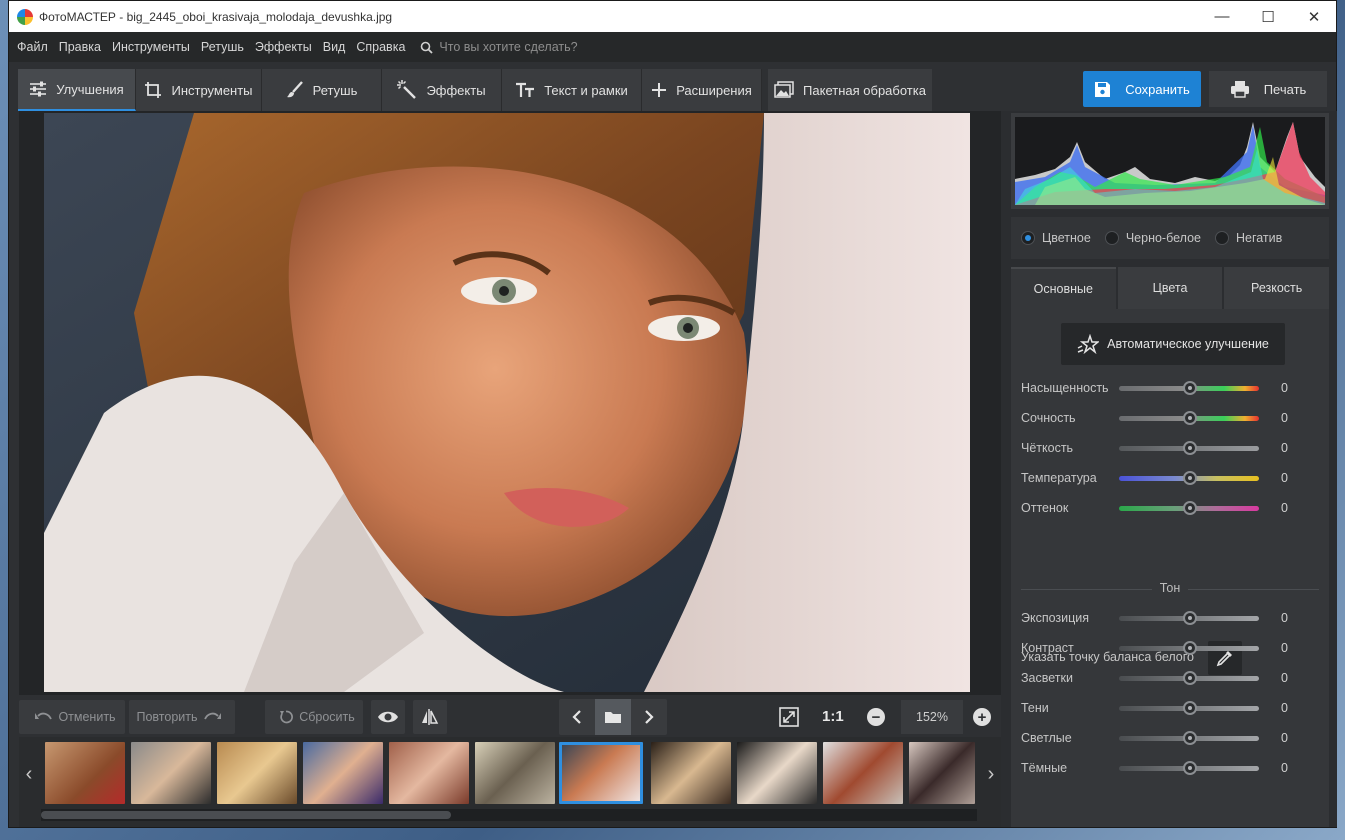 This screenshot has width=1345, height=840. What do you see at coordinates (499, 47) in the screenshot?
I see `menu-search: Что вы хотите сделать?` at bounding box center [499, 47].